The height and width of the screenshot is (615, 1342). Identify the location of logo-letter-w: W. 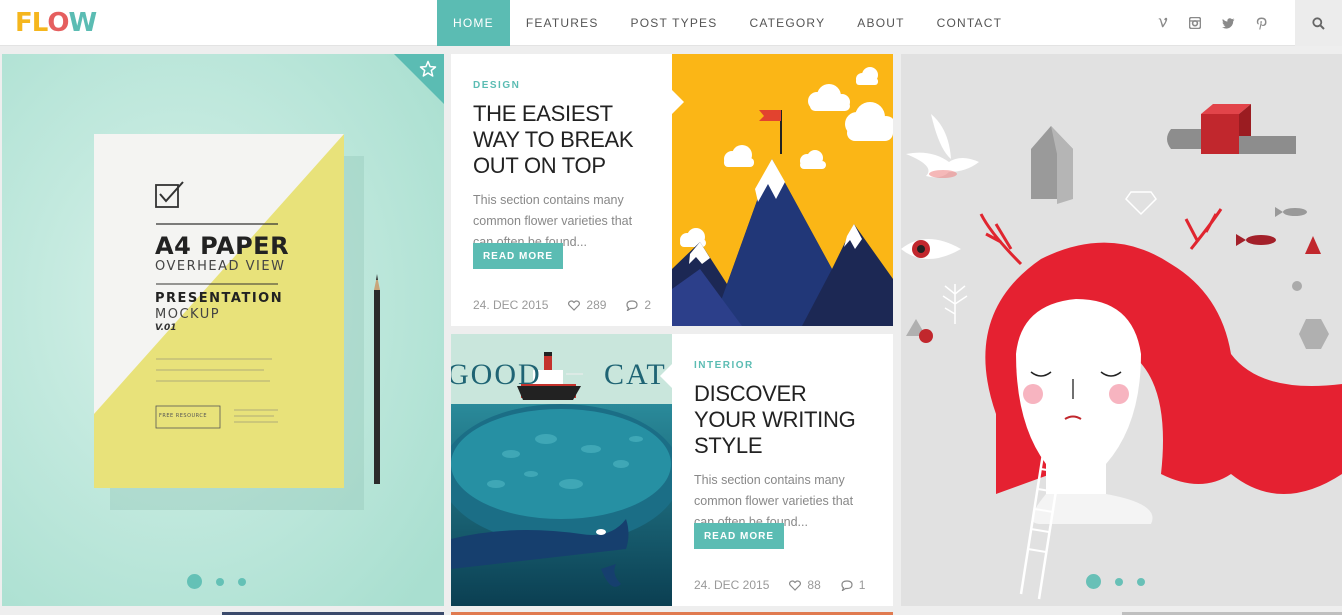
(82, 23).